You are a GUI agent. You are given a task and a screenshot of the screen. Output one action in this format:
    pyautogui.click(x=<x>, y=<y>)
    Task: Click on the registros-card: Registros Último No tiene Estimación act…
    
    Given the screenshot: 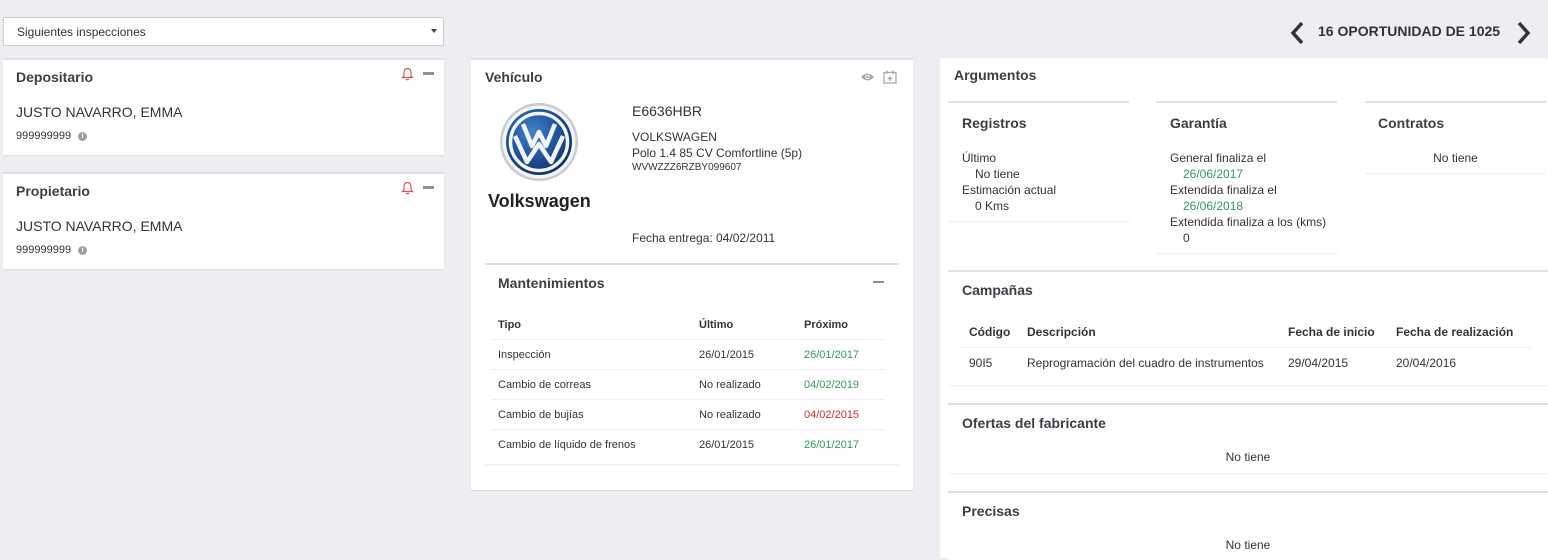 What is the action you would take?
    pyautogui.click(x=1038, y=161)
    